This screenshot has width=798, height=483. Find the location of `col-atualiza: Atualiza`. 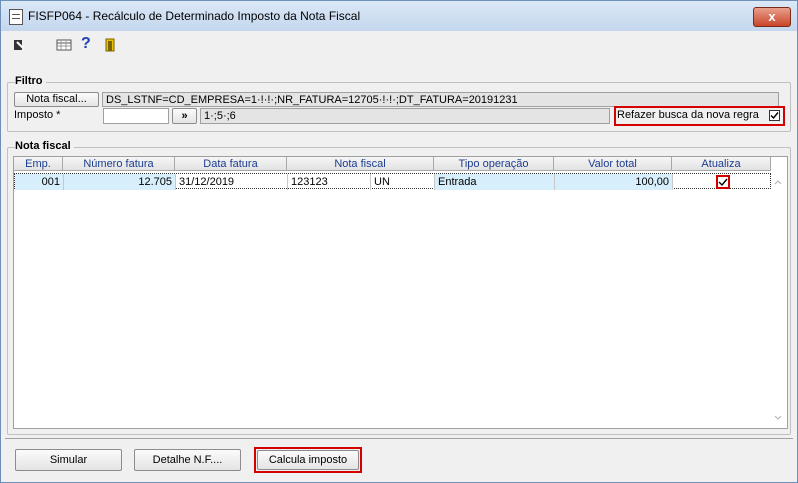

col-atualiza: Atualiza is located at coordinates (721, 164).